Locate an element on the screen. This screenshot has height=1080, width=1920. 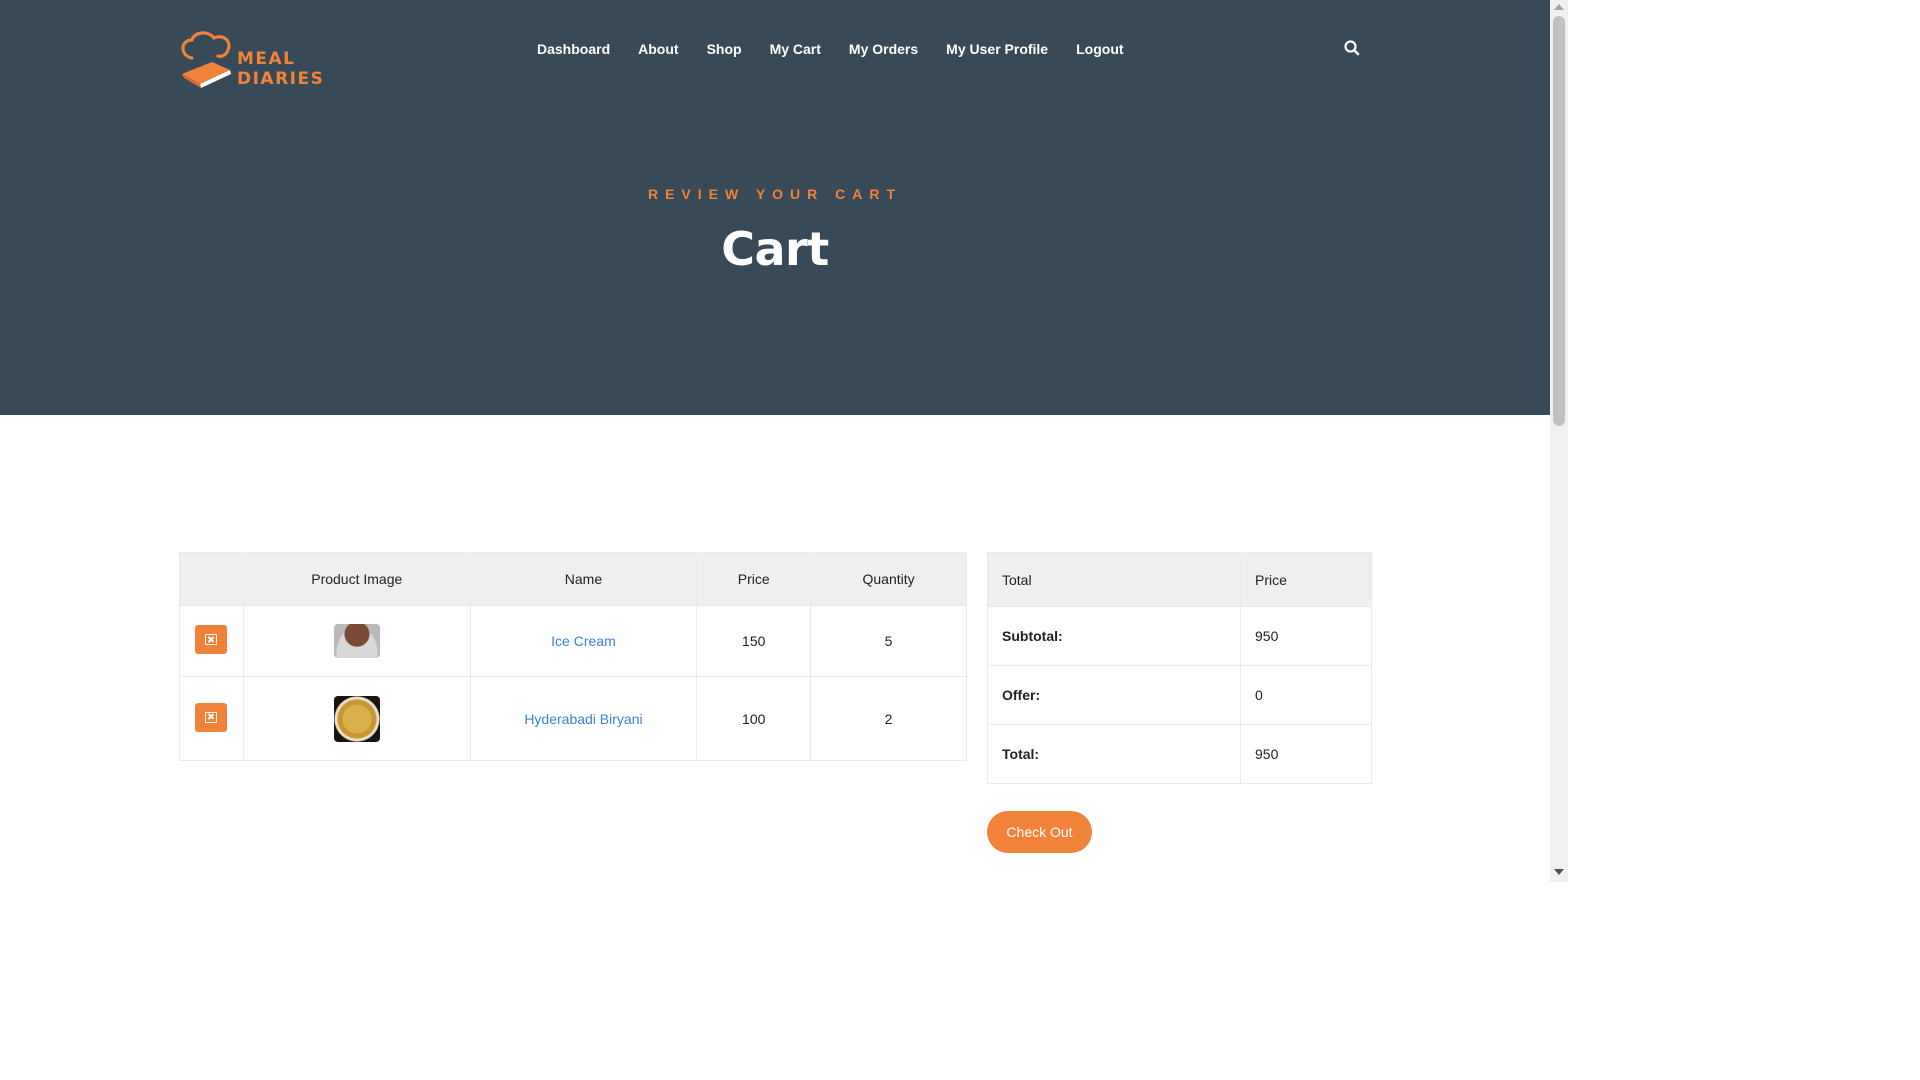
checkout-button: Check Out is located at coordinates (1039, 832).